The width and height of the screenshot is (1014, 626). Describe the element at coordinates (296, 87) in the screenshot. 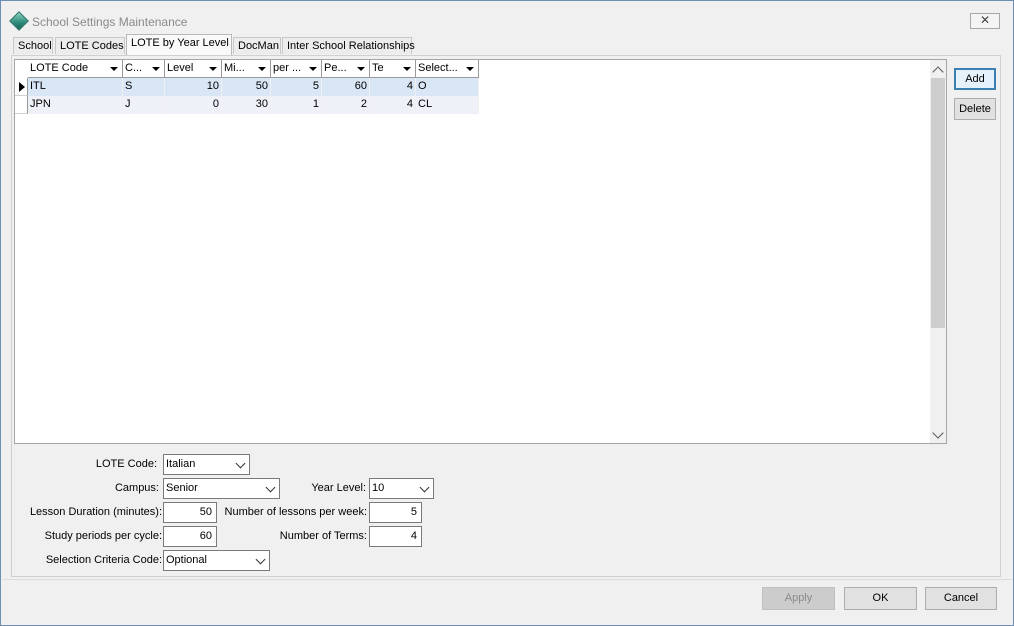

I see `cell-per-week: 5` at that location.